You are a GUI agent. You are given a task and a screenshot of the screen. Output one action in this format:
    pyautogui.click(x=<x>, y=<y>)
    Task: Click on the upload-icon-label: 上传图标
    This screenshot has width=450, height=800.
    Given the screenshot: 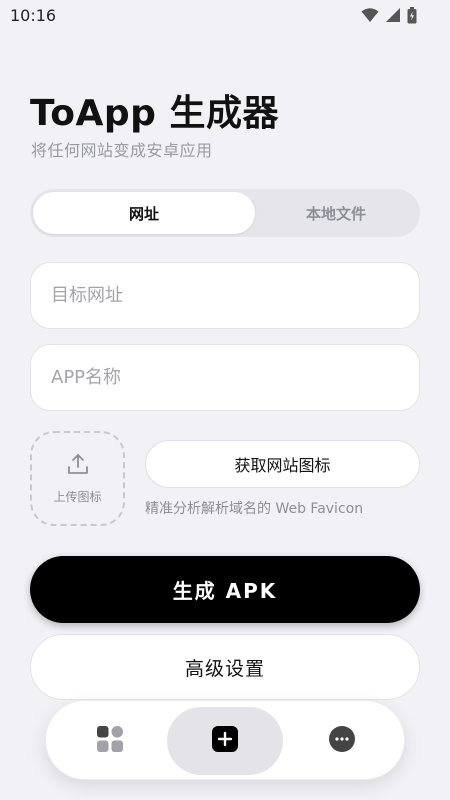 What is the action you would take?
    pyautogui.click(x=77, y=497)
    